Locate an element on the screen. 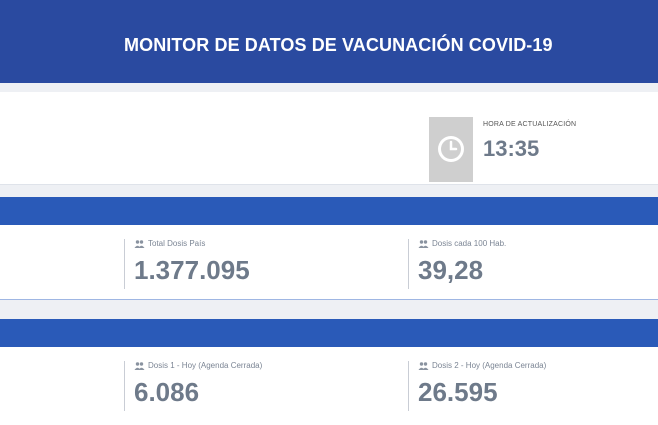 The height and width of the screenshot is (425, 658). stat-dosis-100hab: Dosis cada 100 Hab. 39,28 is located at coordinates (457, 264).